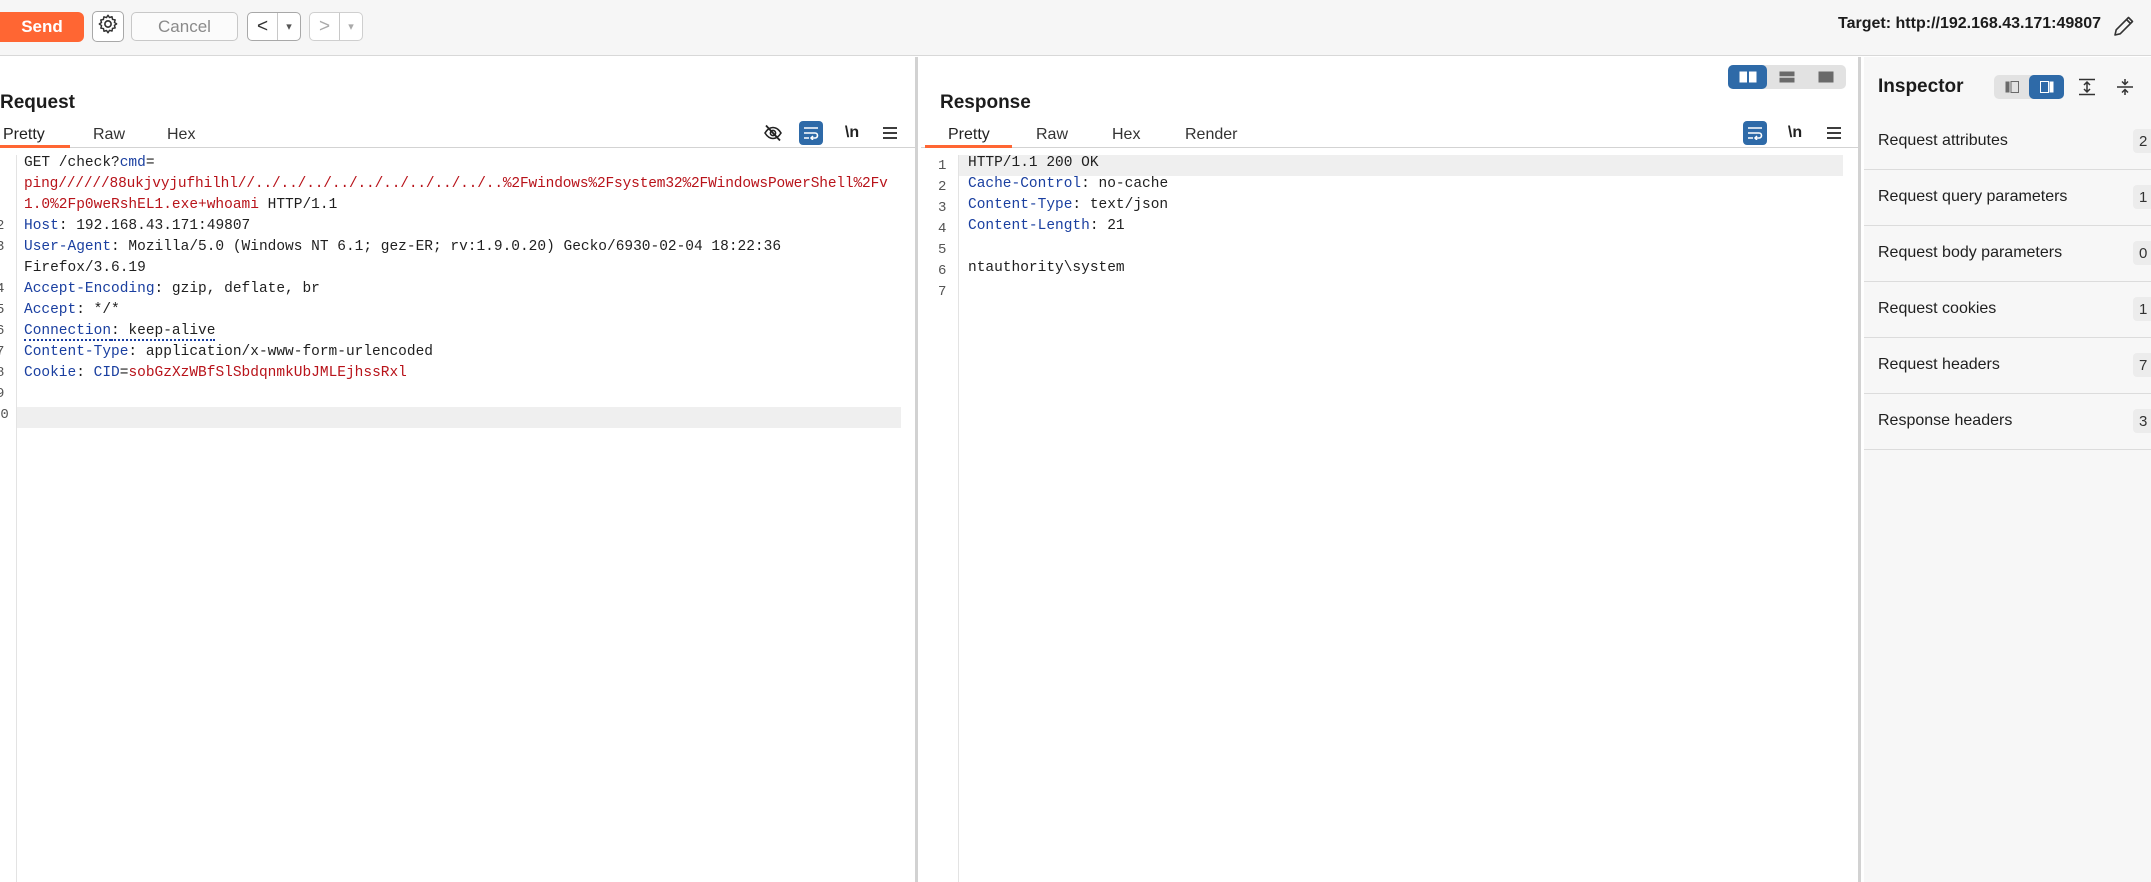  I want to click on current-line-highlight, so click(459, 417).